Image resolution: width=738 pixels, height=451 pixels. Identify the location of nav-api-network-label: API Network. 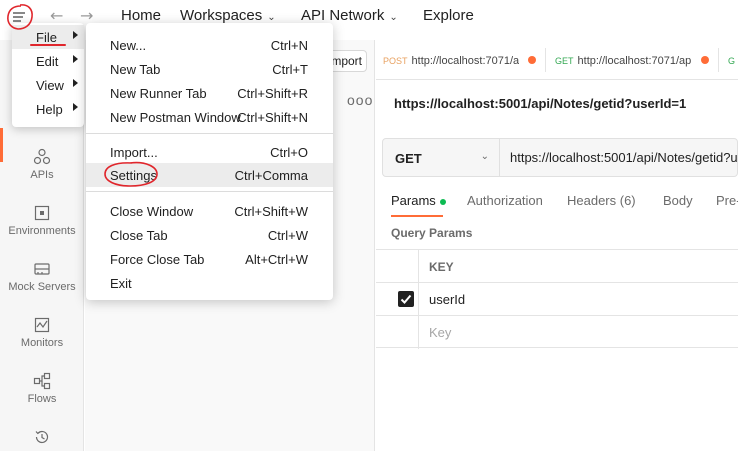
(343, 15).